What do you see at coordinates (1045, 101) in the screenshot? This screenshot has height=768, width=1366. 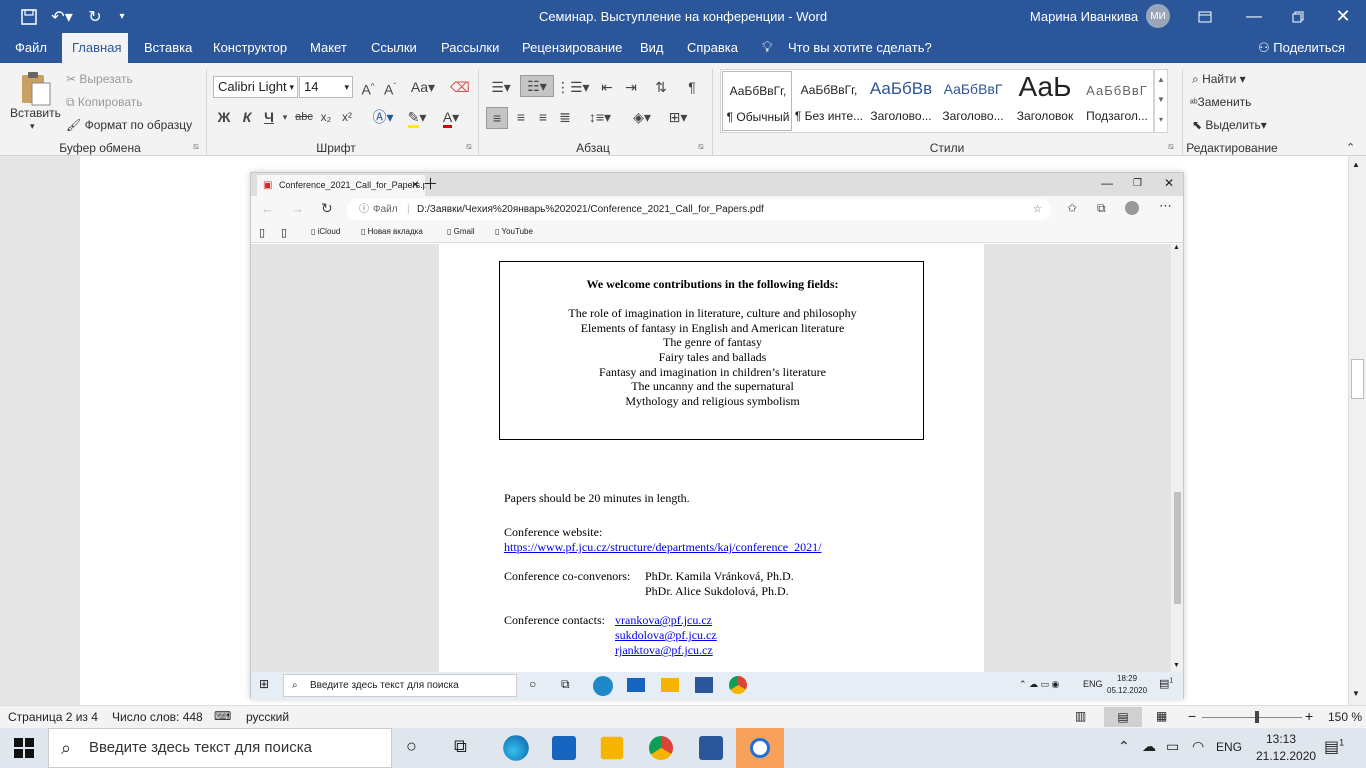 I see `style-item-title: АаЬ Заголовок` at bounding box center [1045, 101].